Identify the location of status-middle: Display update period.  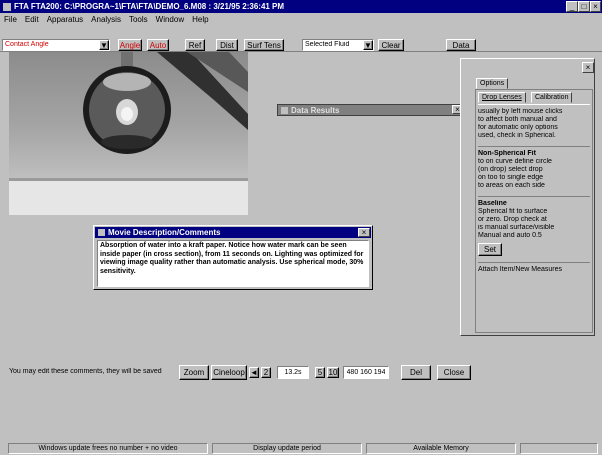
(287, 448).